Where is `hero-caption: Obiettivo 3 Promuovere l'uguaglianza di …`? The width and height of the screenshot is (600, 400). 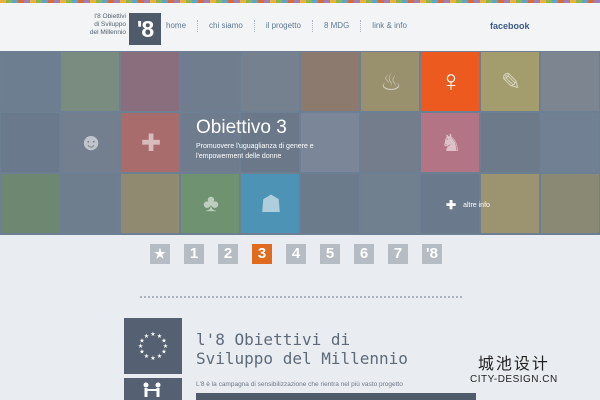 hero-caption: Obiettivo 3 Promuovere l'uguaglianza di … is located at coordinates (258, 139).